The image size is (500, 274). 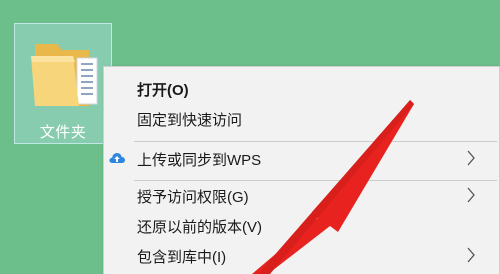 What do you see at coordinates (301, 158) in the screenshot?
I see `menu-item-upload-wps: 上传或同步到WPS` at bounding box center [301, 158].